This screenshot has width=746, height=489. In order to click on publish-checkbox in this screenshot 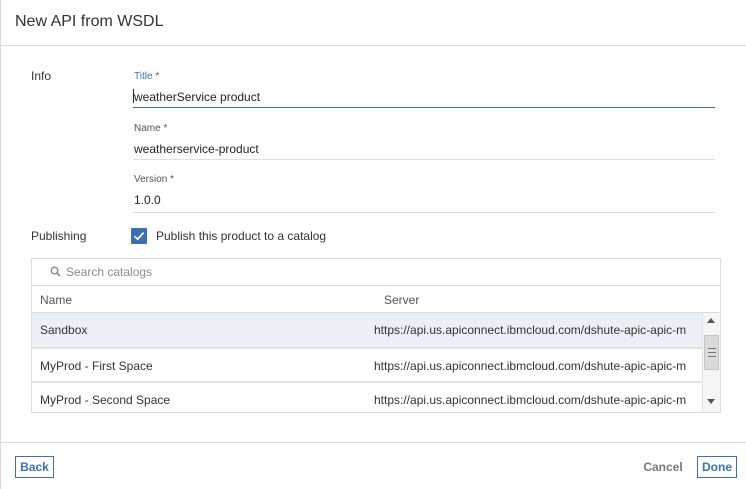, I will do `click(139, 236)`.